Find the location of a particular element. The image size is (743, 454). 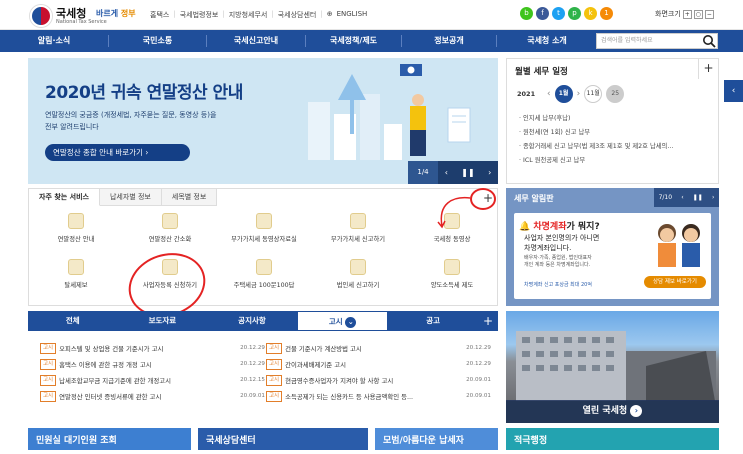

alarm-card-title: 🔔 차명계좌가 뭐지? is located at coordinates (559, 227).